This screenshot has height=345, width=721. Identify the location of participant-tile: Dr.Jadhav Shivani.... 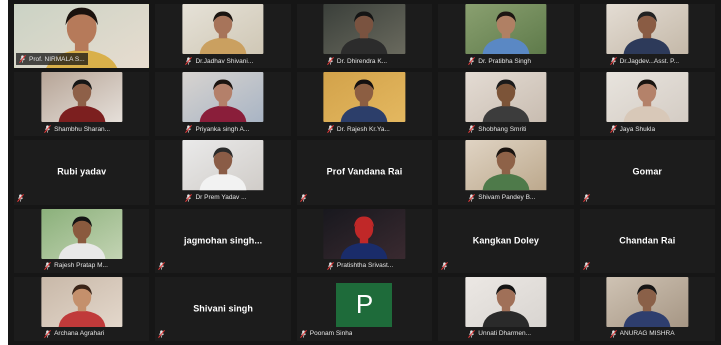
(223, 36).